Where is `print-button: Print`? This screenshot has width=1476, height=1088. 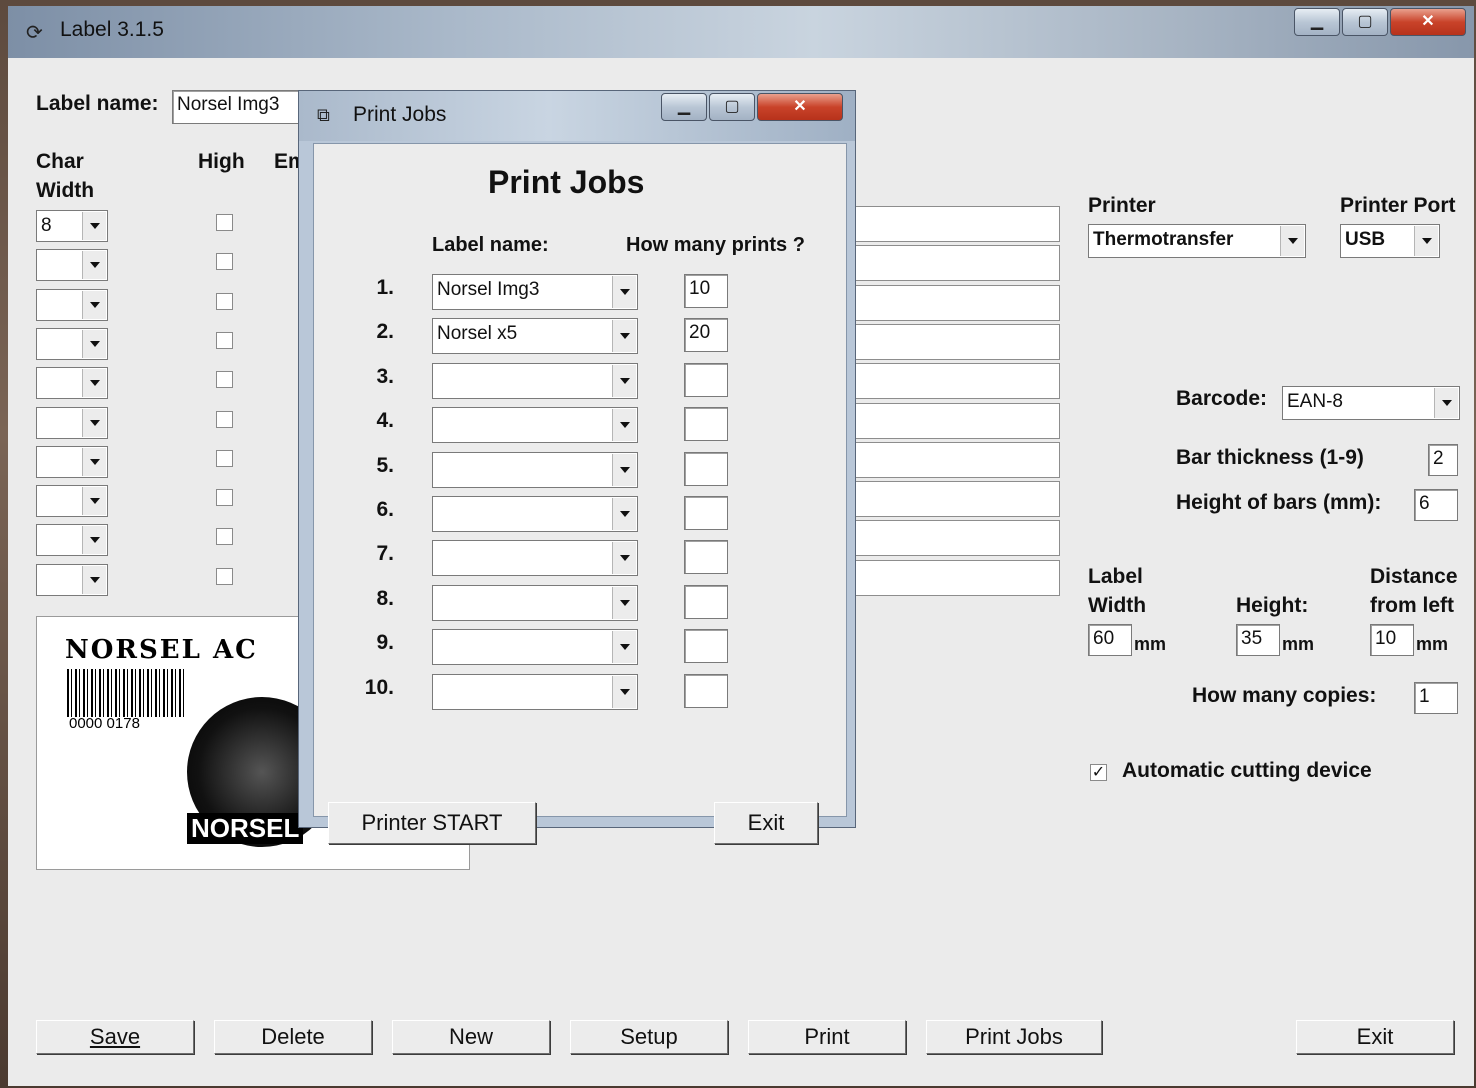
print-button: Print is located at coordinates (827, 1037).